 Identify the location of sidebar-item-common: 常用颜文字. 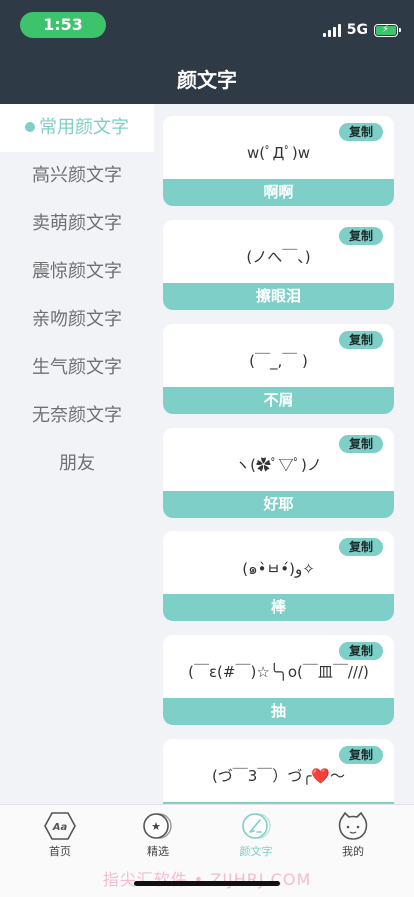
(77, 128).